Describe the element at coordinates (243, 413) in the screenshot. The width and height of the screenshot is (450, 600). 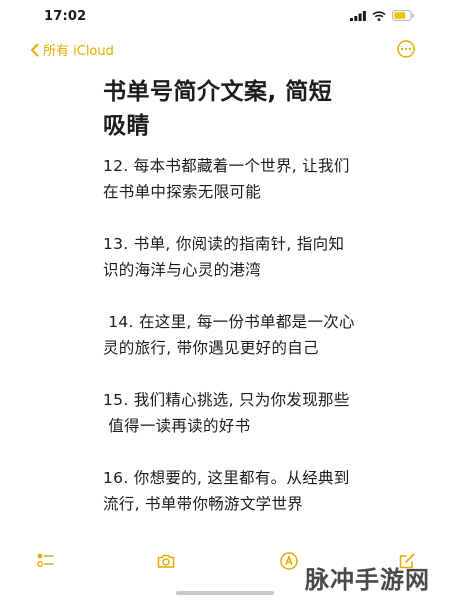
I see `note-paragraph: 15. 我们精心挑选, 只为你发现那些 值得一读再读的好书` at that location.